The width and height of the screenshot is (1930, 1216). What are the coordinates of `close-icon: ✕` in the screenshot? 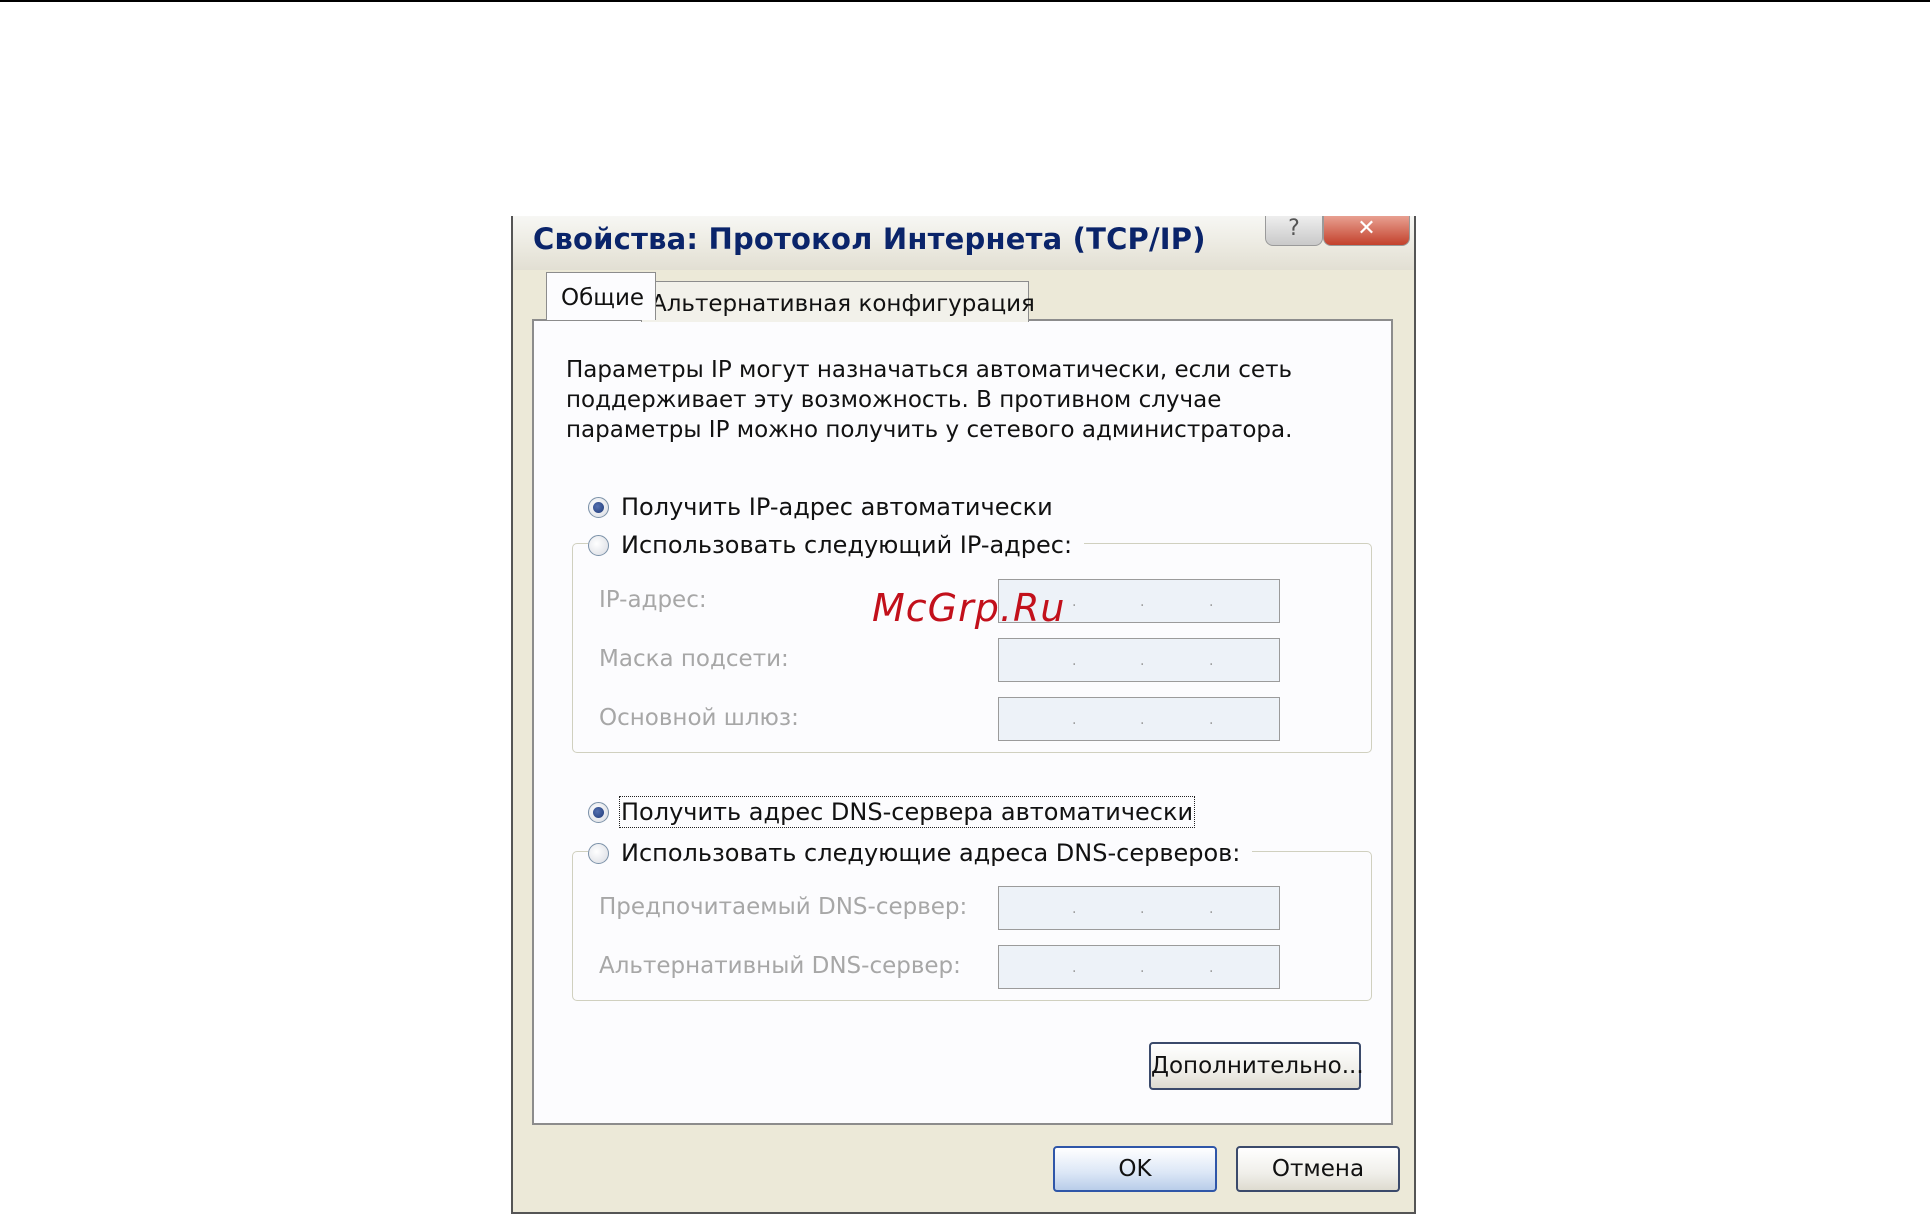 It's located at (1366, 228).